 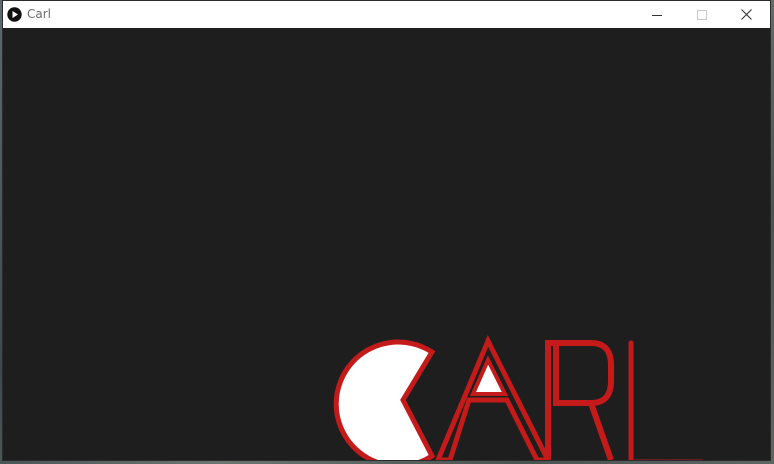 What do you see at coordinates (14, 14) in the screenshot?
I see `processing-play-icon` at bounding box center [14, 14].